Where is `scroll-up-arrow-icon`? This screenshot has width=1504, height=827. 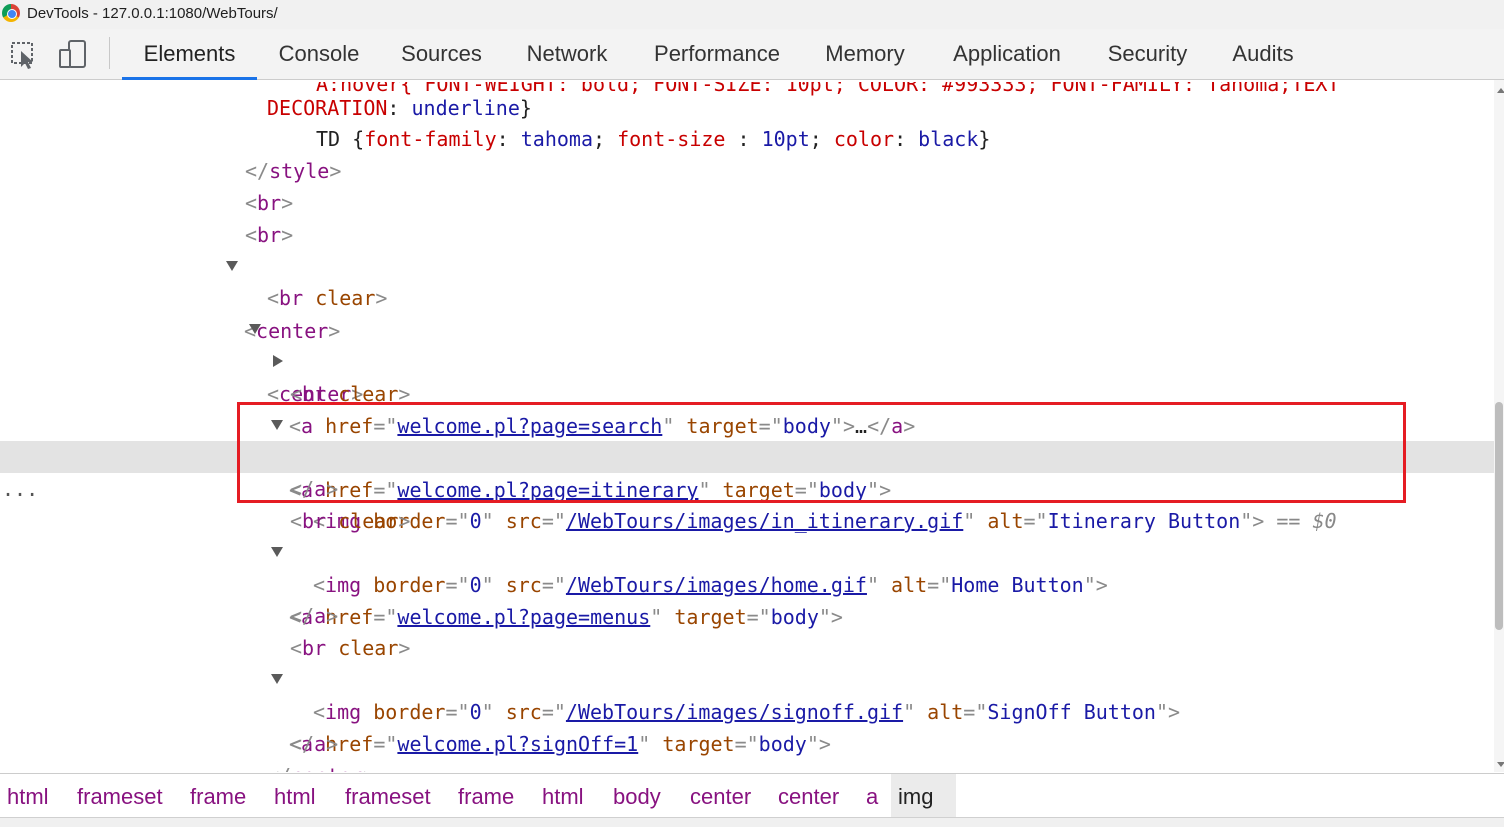 scroll-up-arrow-icon is located at coordinates (1500, 90).